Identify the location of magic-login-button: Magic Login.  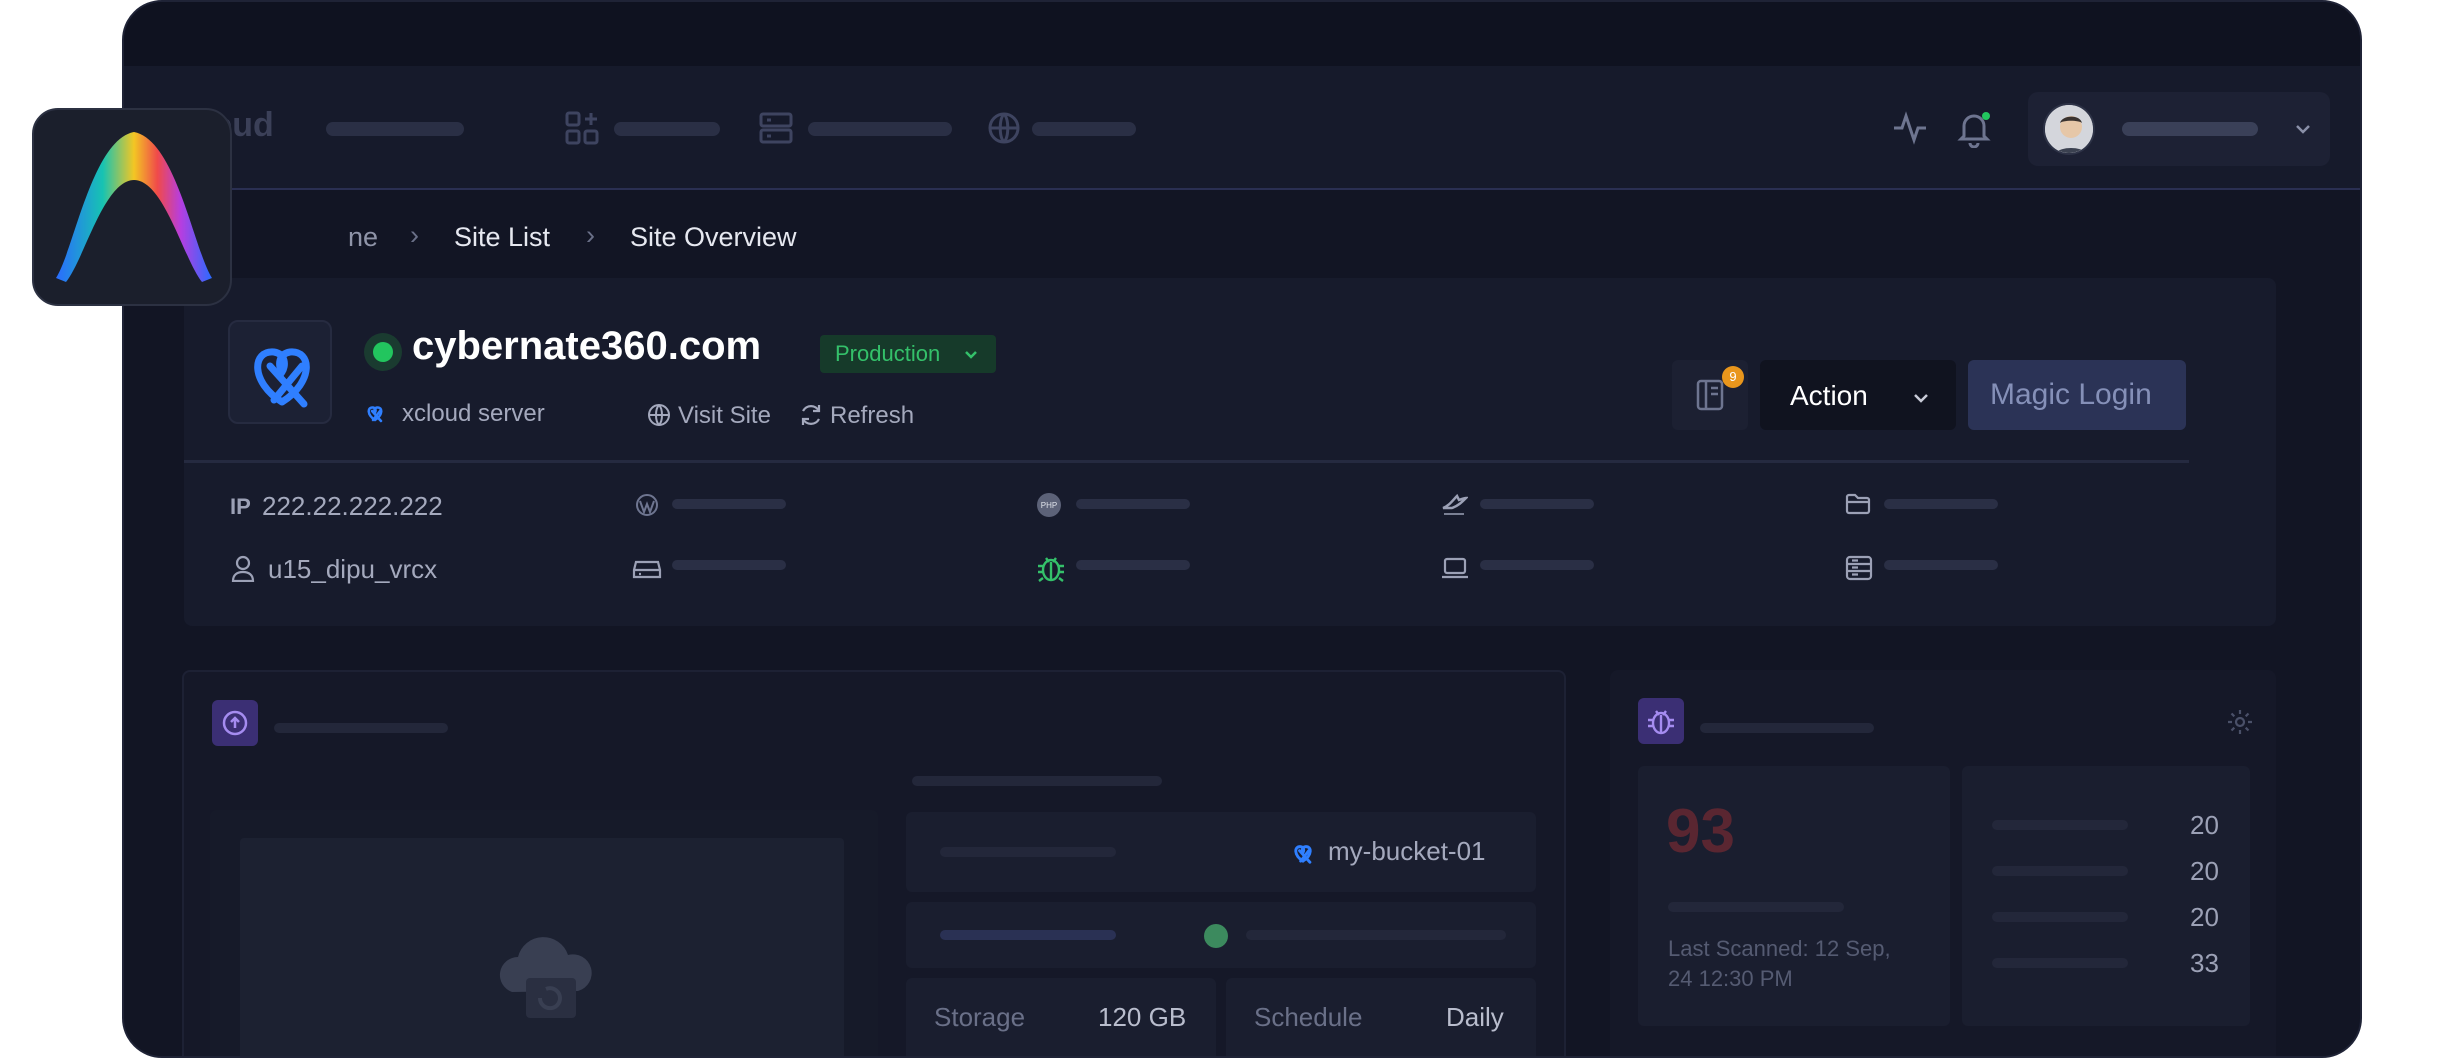
(2077, 395).